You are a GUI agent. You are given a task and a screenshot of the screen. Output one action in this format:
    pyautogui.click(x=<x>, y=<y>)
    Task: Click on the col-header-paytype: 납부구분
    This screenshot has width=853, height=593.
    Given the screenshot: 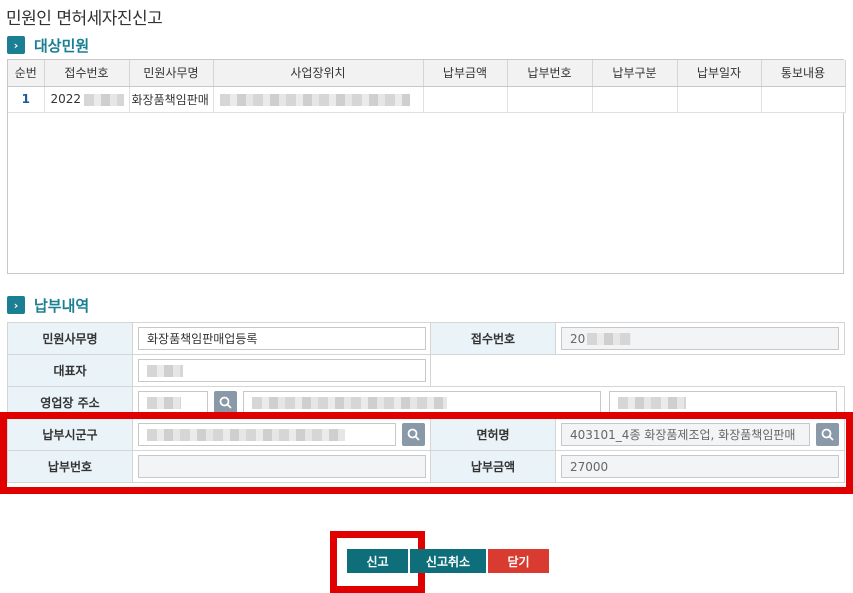 What is the action you would take?
    pyautogui.click(x=635, y=73)
    